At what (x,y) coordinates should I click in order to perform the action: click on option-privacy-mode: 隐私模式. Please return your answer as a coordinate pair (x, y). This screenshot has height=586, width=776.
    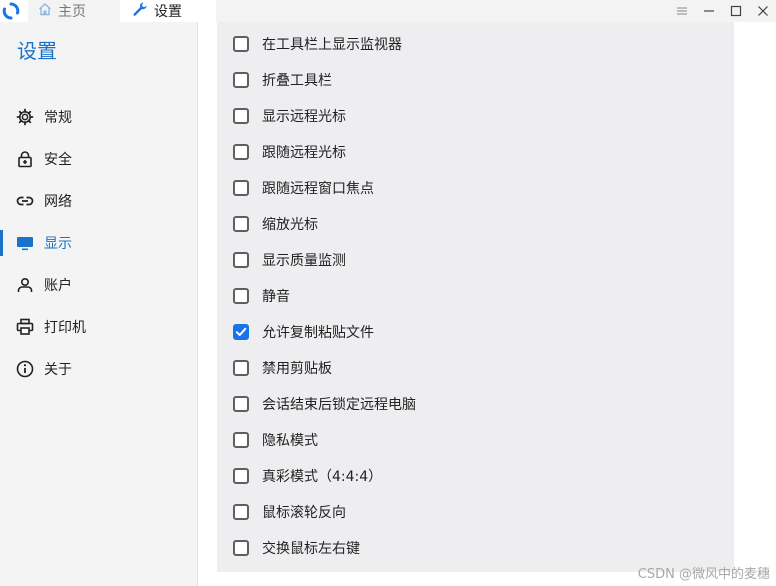
    Looking at the image, I should click on (275, 440).